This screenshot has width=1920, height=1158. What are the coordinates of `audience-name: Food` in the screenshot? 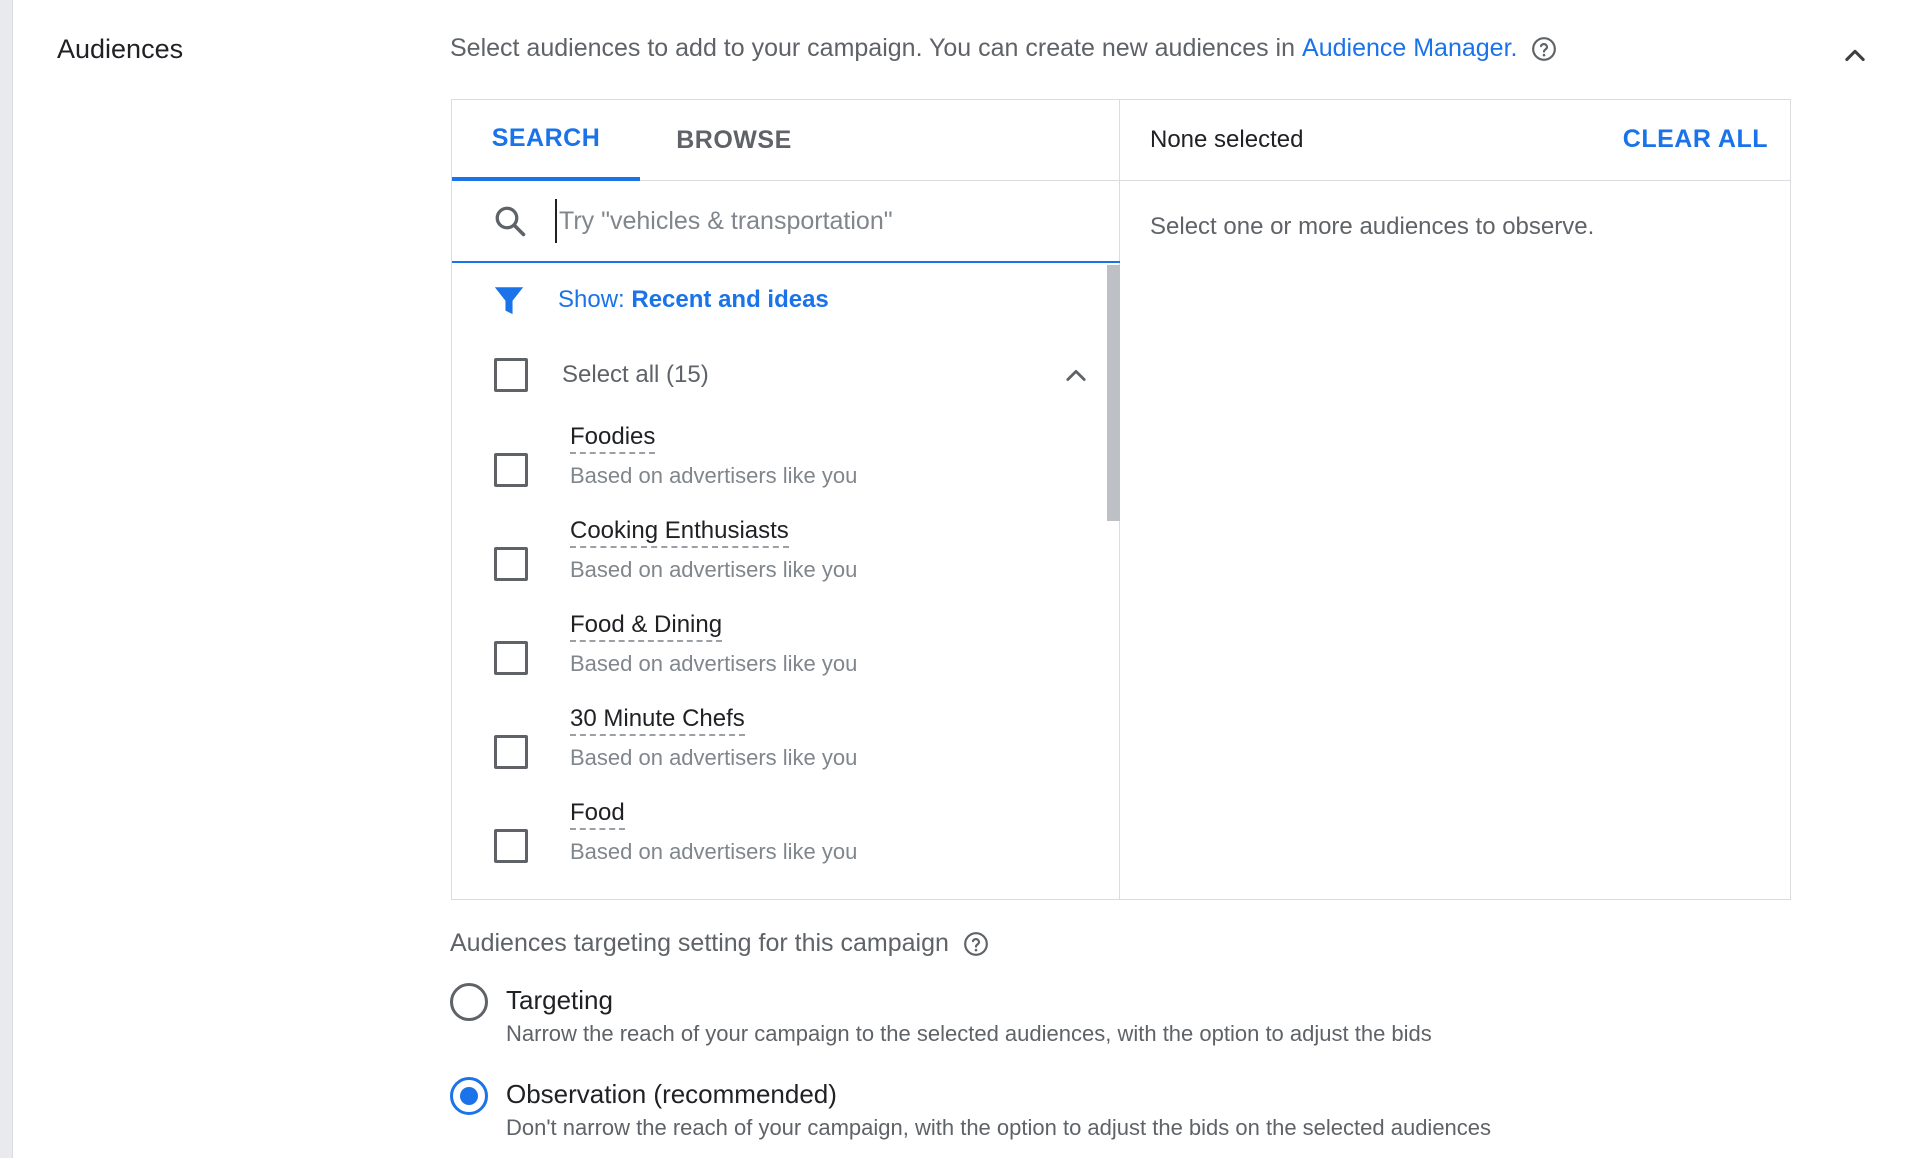 It's located at (597, 814).